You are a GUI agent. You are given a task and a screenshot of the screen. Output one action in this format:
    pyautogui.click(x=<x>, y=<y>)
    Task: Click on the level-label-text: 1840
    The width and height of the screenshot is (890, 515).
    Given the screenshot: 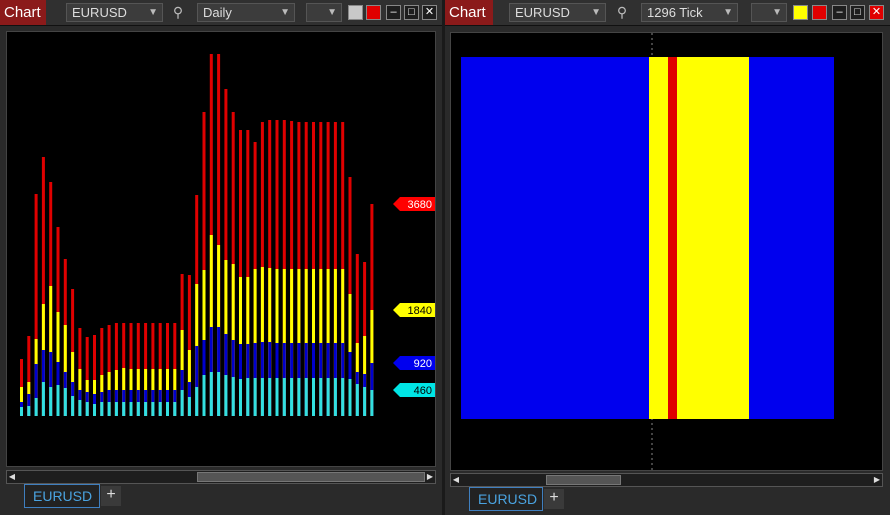 What is the action you would take?
    pyautogui.click(x=420, y=311)
    